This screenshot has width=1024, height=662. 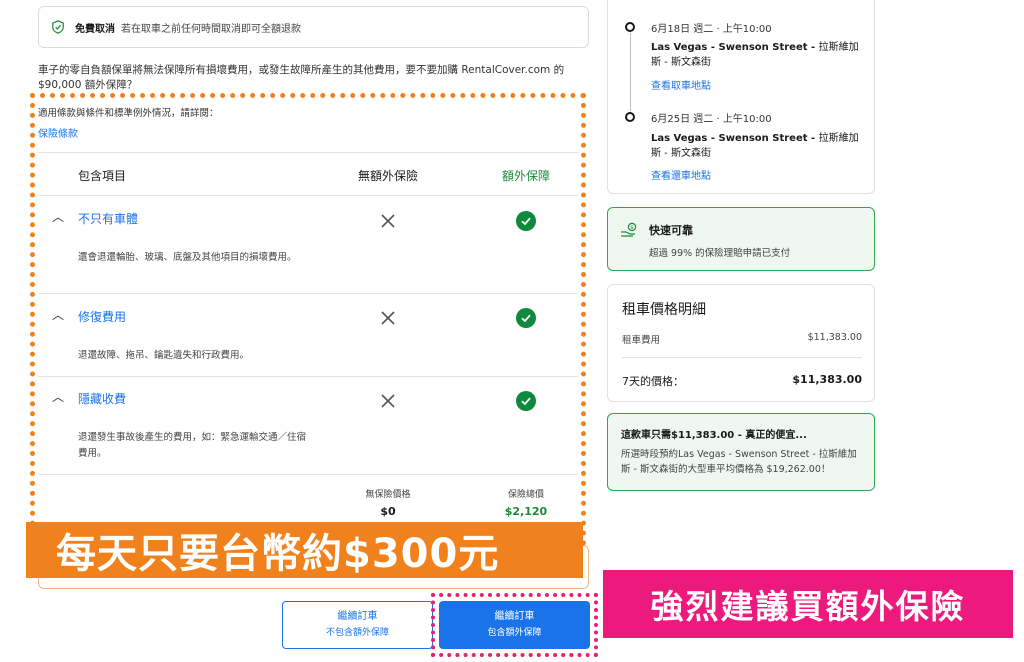 I want to click on price-per-day-banner: 每天只要台幣約$300元, so click(x=304, y=550).